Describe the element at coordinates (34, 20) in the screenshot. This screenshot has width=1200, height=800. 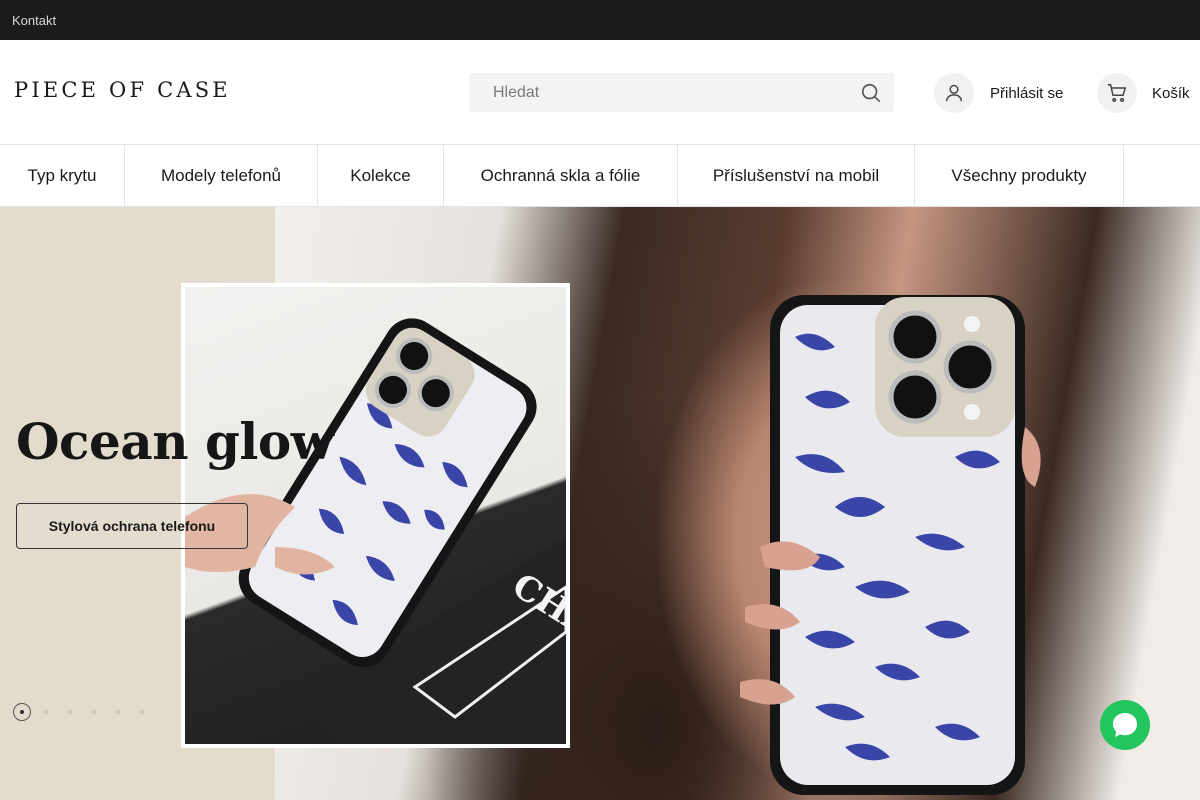
I see `contact-link: Kontakt` at that location.